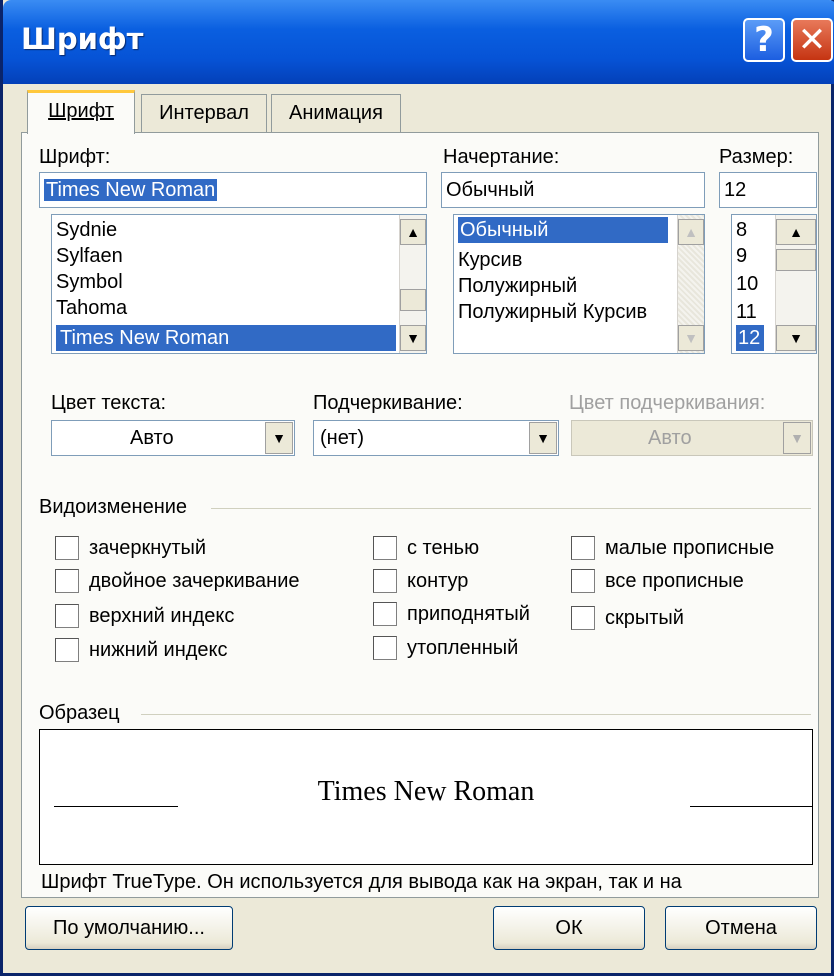  I want to click on list-item-selected: Times New Roman, so click(226, 338).